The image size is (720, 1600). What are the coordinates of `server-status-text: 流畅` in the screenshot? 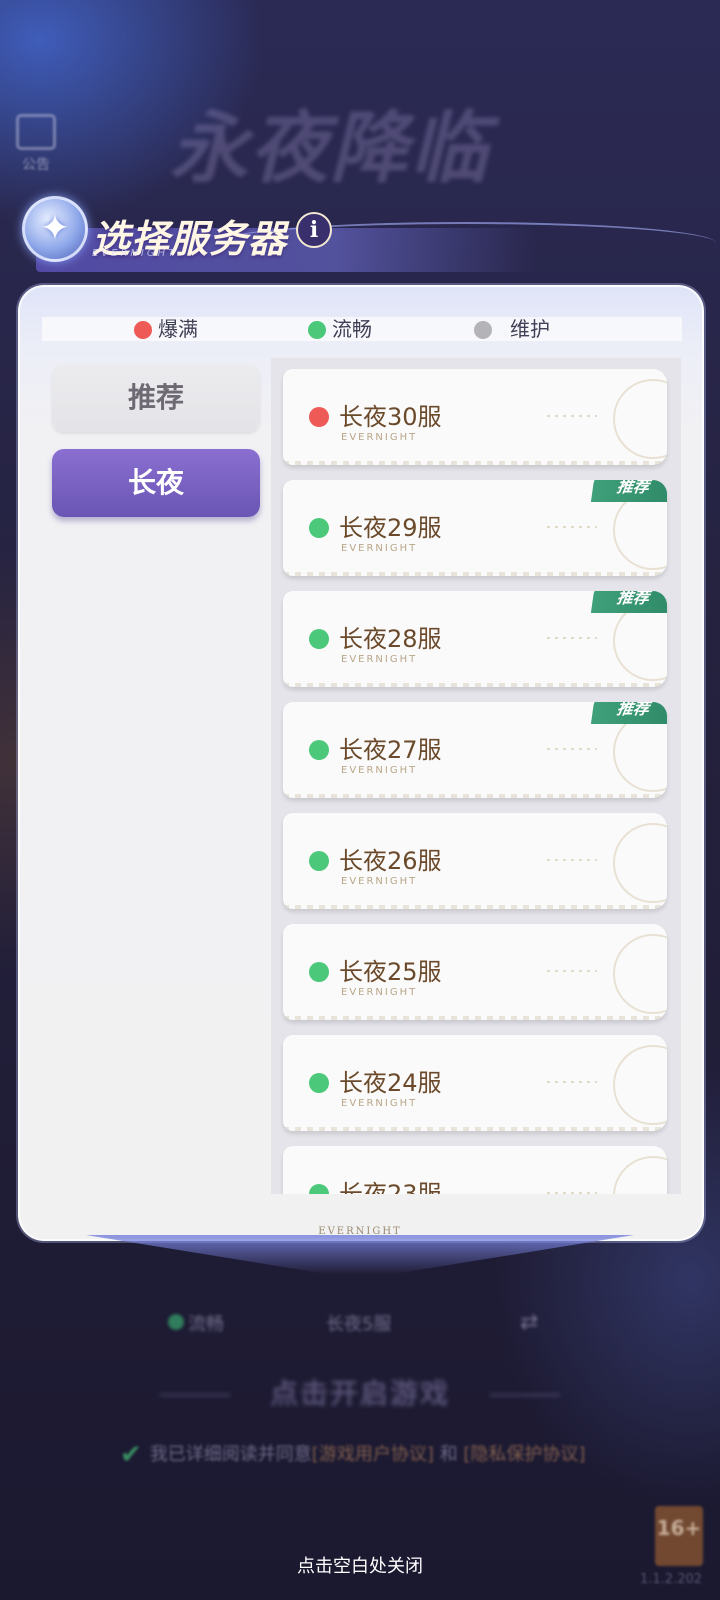 It's located at (206, 1324).